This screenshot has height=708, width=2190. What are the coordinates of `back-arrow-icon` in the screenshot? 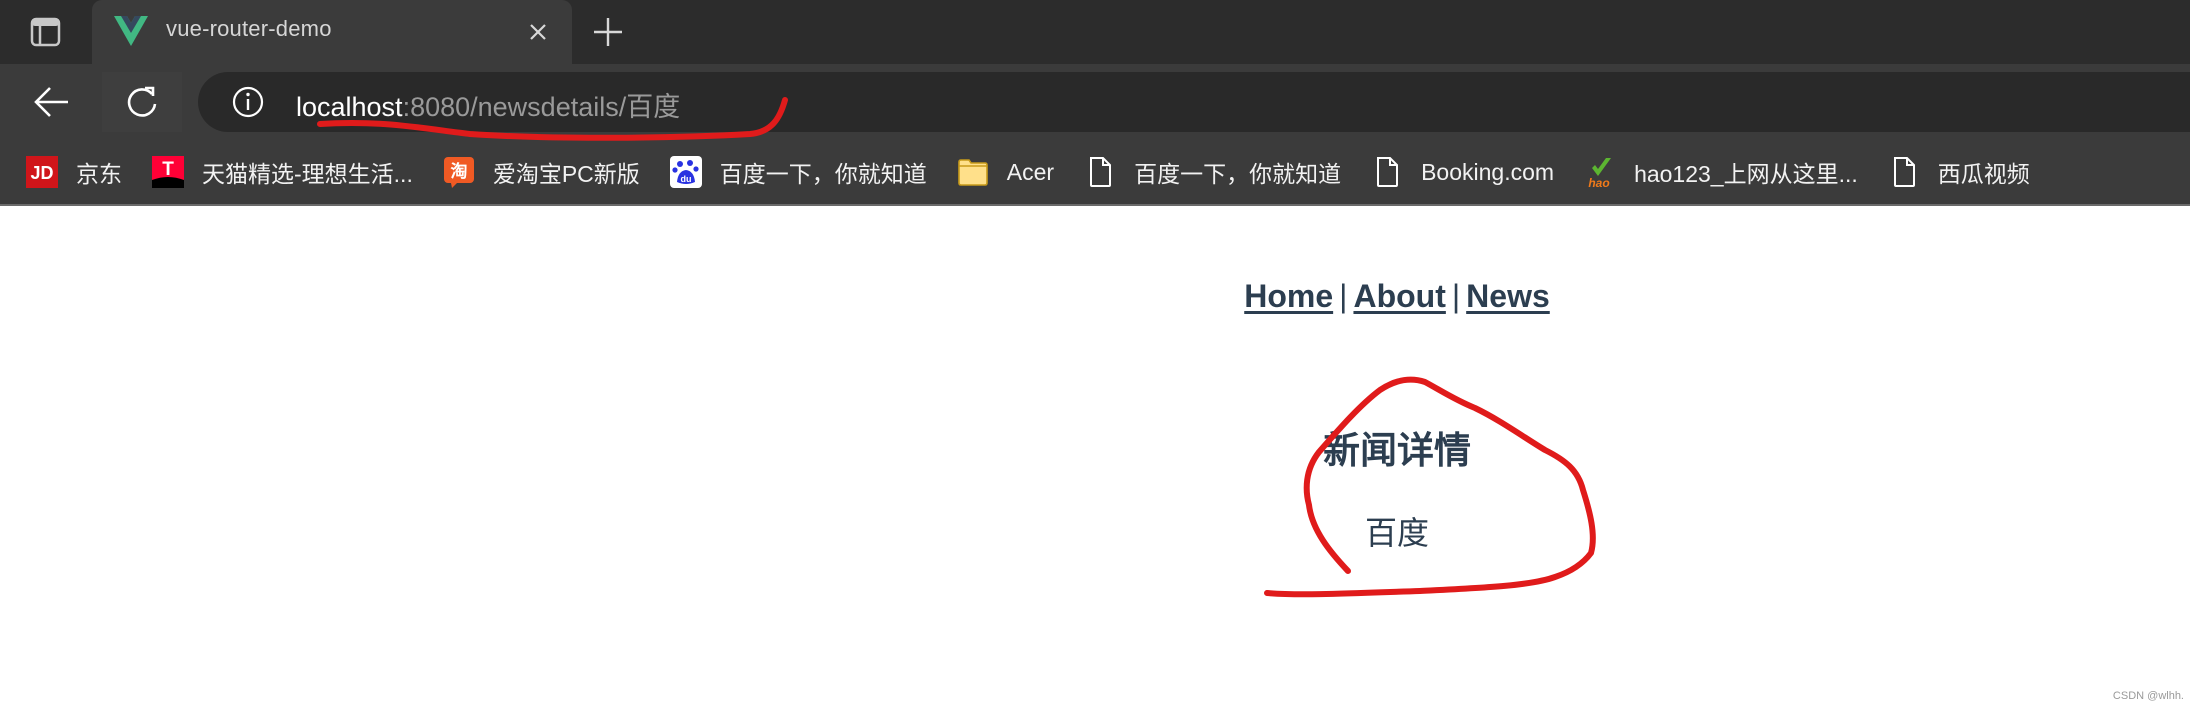 It's located at (52, 102).